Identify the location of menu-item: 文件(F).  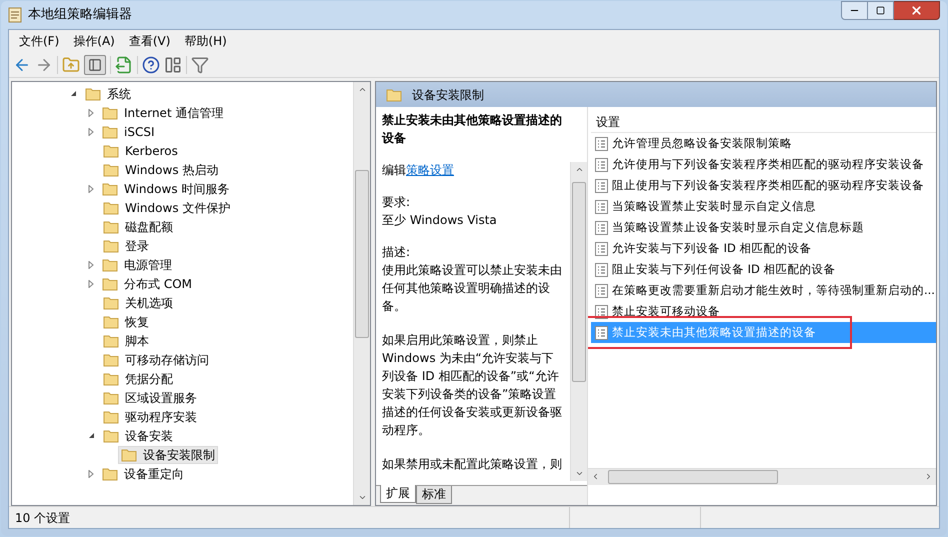
(39, 41).